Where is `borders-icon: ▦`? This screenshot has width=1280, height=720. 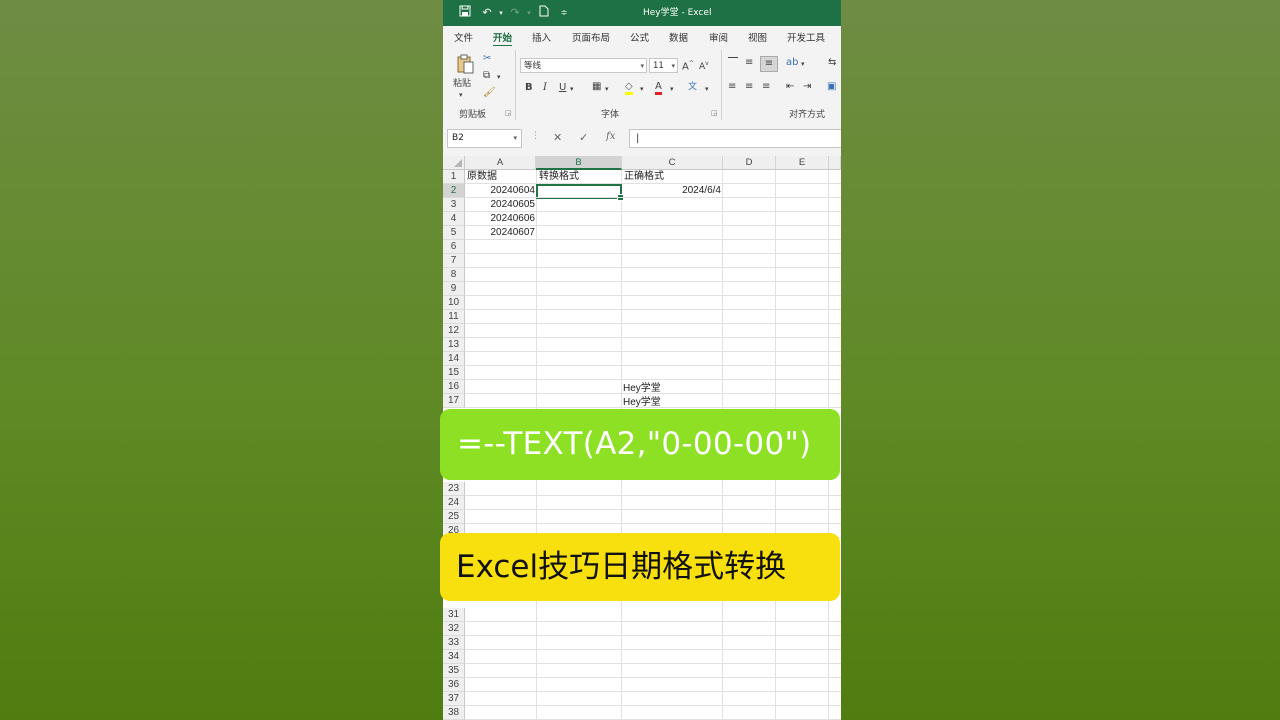 borders-icon: ▦ is located at coordinates (596, 87).